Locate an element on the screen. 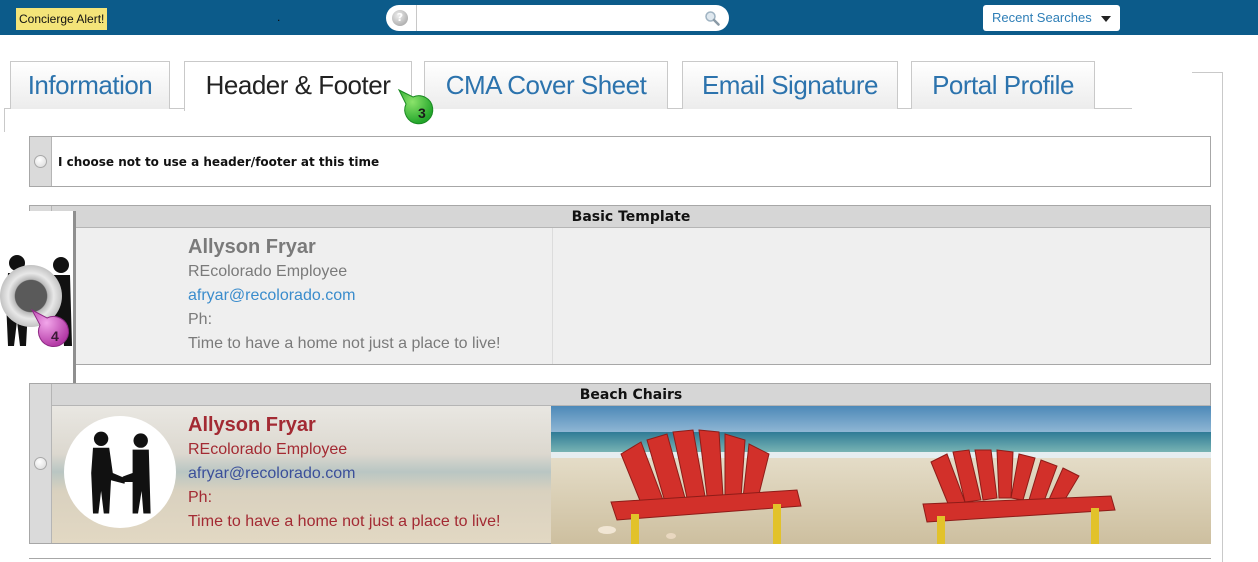 This screenshot has width=1258, height=562. recent-searches-label: Recent Searches is located at coordinates (1042, 17).